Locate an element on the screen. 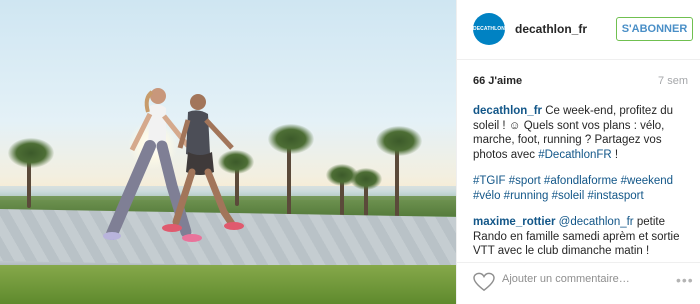 This screenshot has height=304, width=700. post-header: DECATHLON decathlon_fr S'ABONNER is located at coordinates (578, 30).